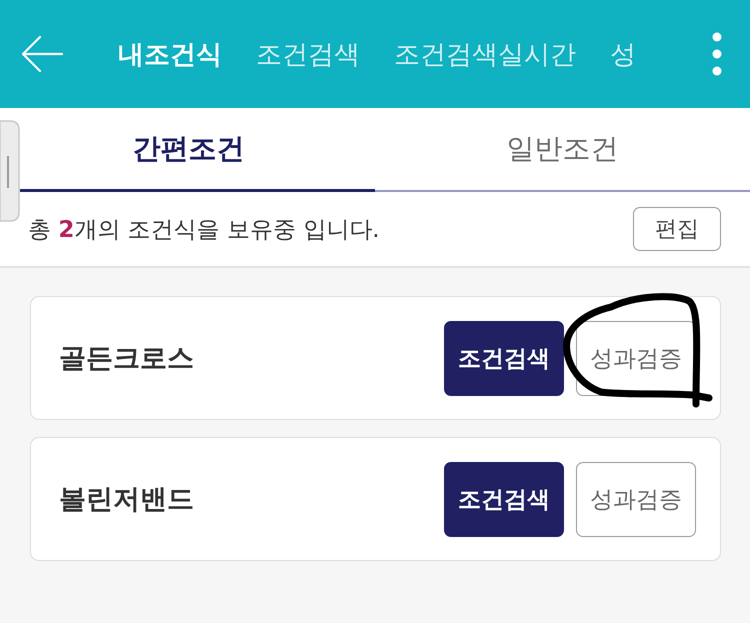 This screenshot has height=623, width=750. What do you see at coordinates (42, 54) in the screenshot?
I see `back-arrow-icon` at bounding box center [42, 54].